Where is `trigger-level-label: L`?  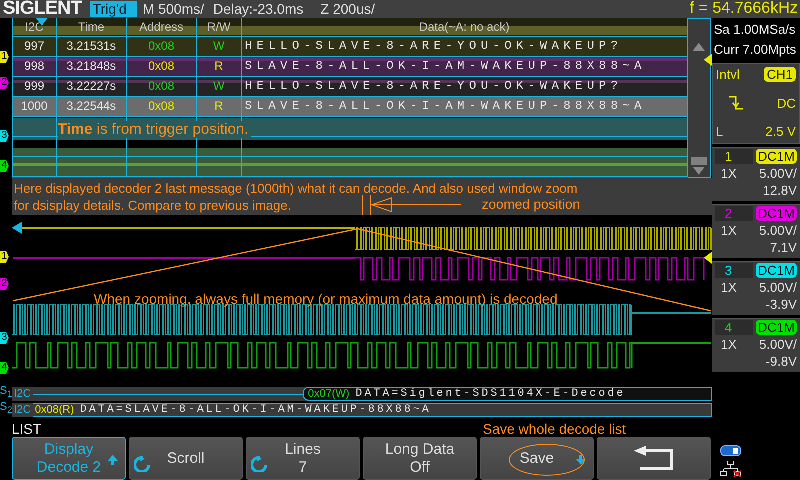
trigger-level-label: L is located at coordinates (720, 131).